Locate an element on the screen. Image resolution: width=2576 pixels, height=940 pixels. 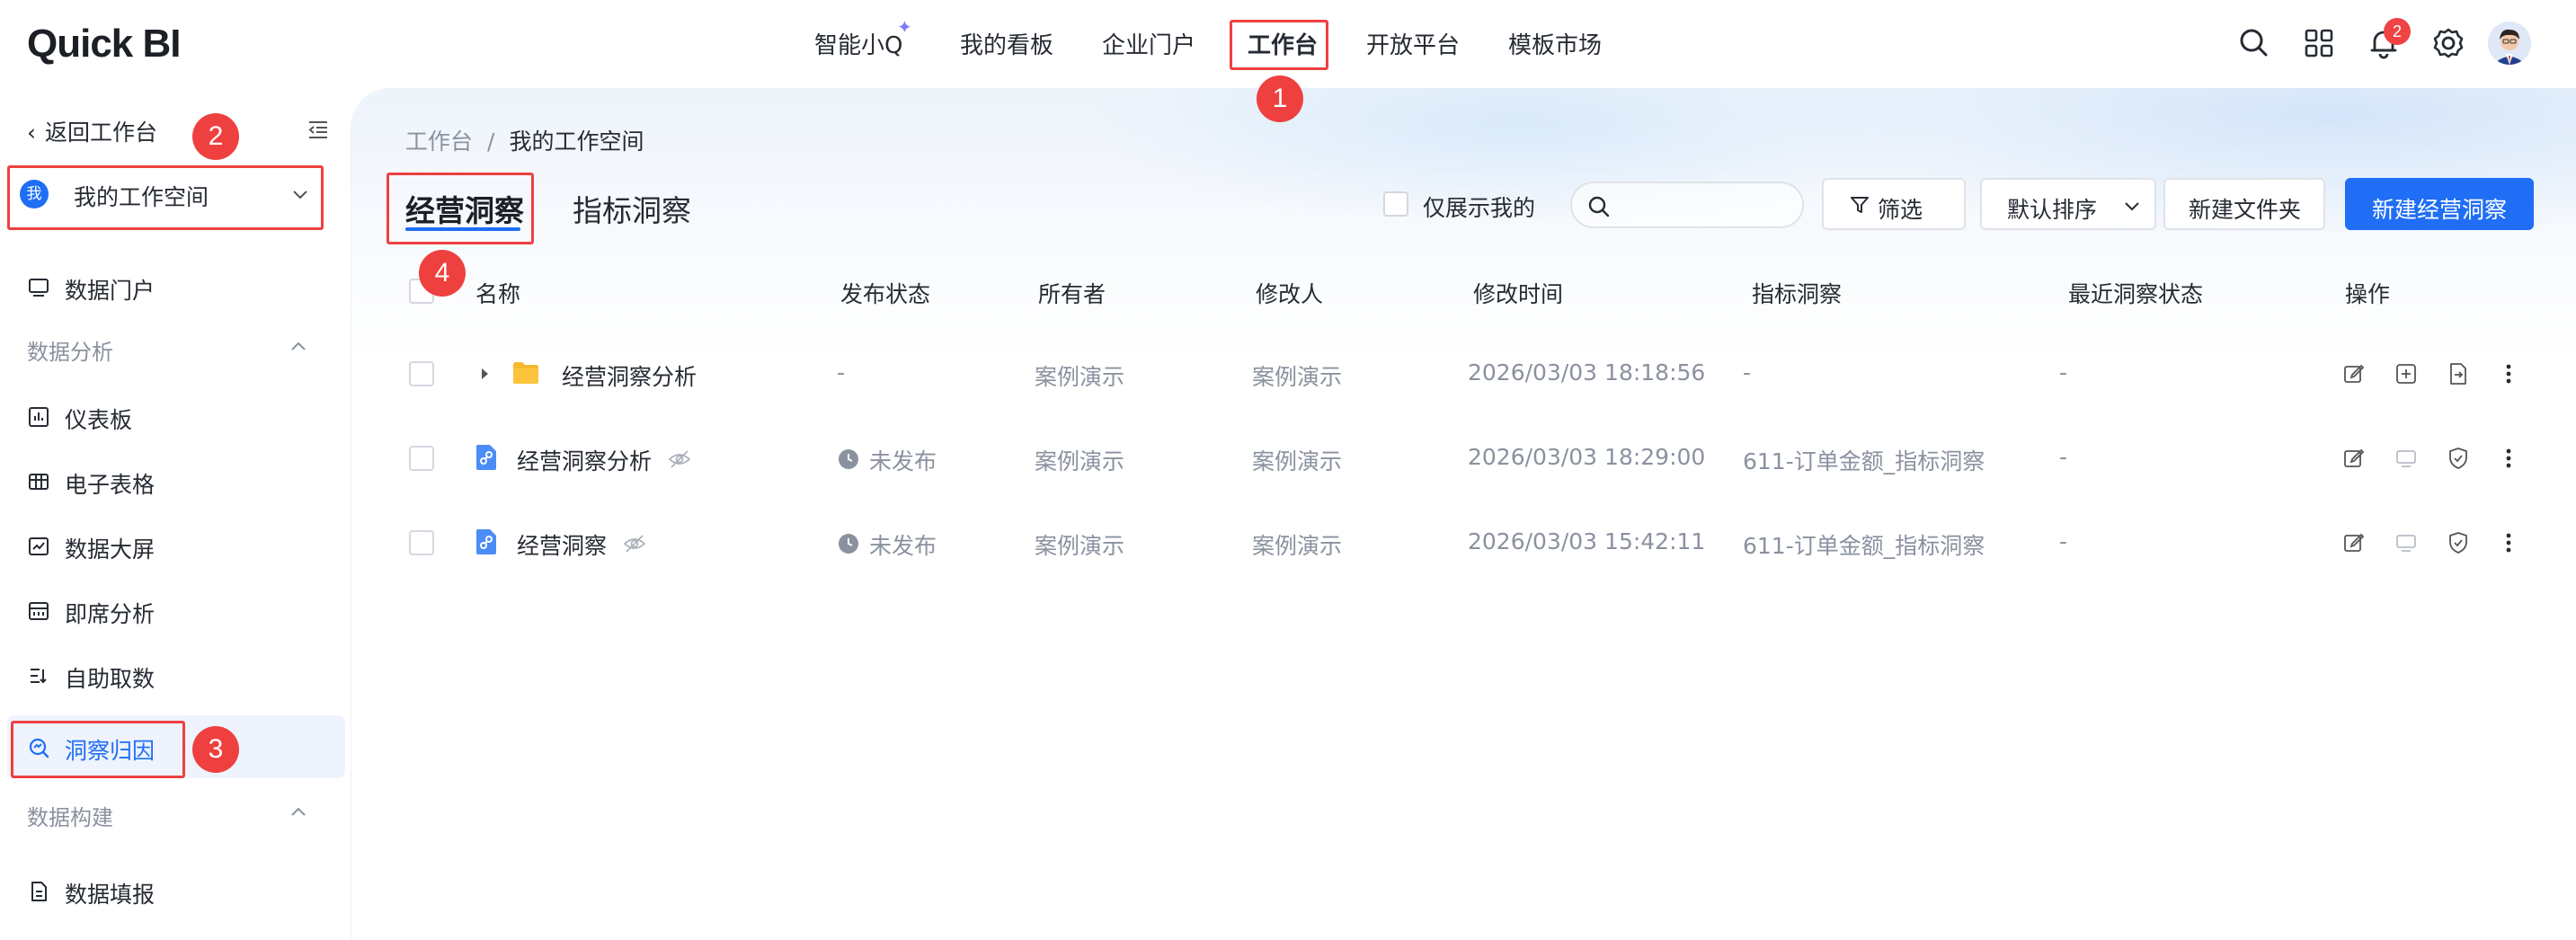
sidebar-group-data-build: 数据构建 is located at coordinates (70, 815).